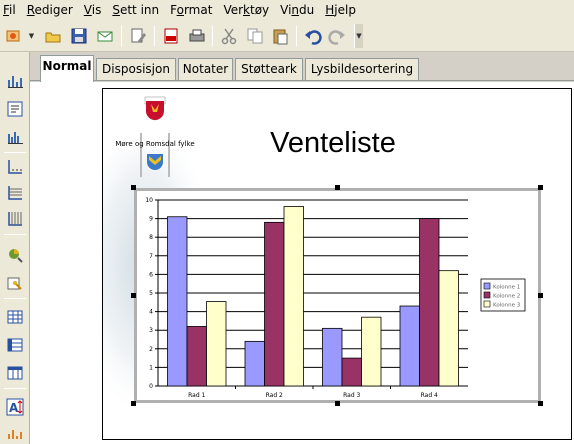 The image size is (574, 444). What do you see at coordinates (429, 395) in the screenshot?
I see `x-tick-label: Rad 4` at bounding box center [429, 395].